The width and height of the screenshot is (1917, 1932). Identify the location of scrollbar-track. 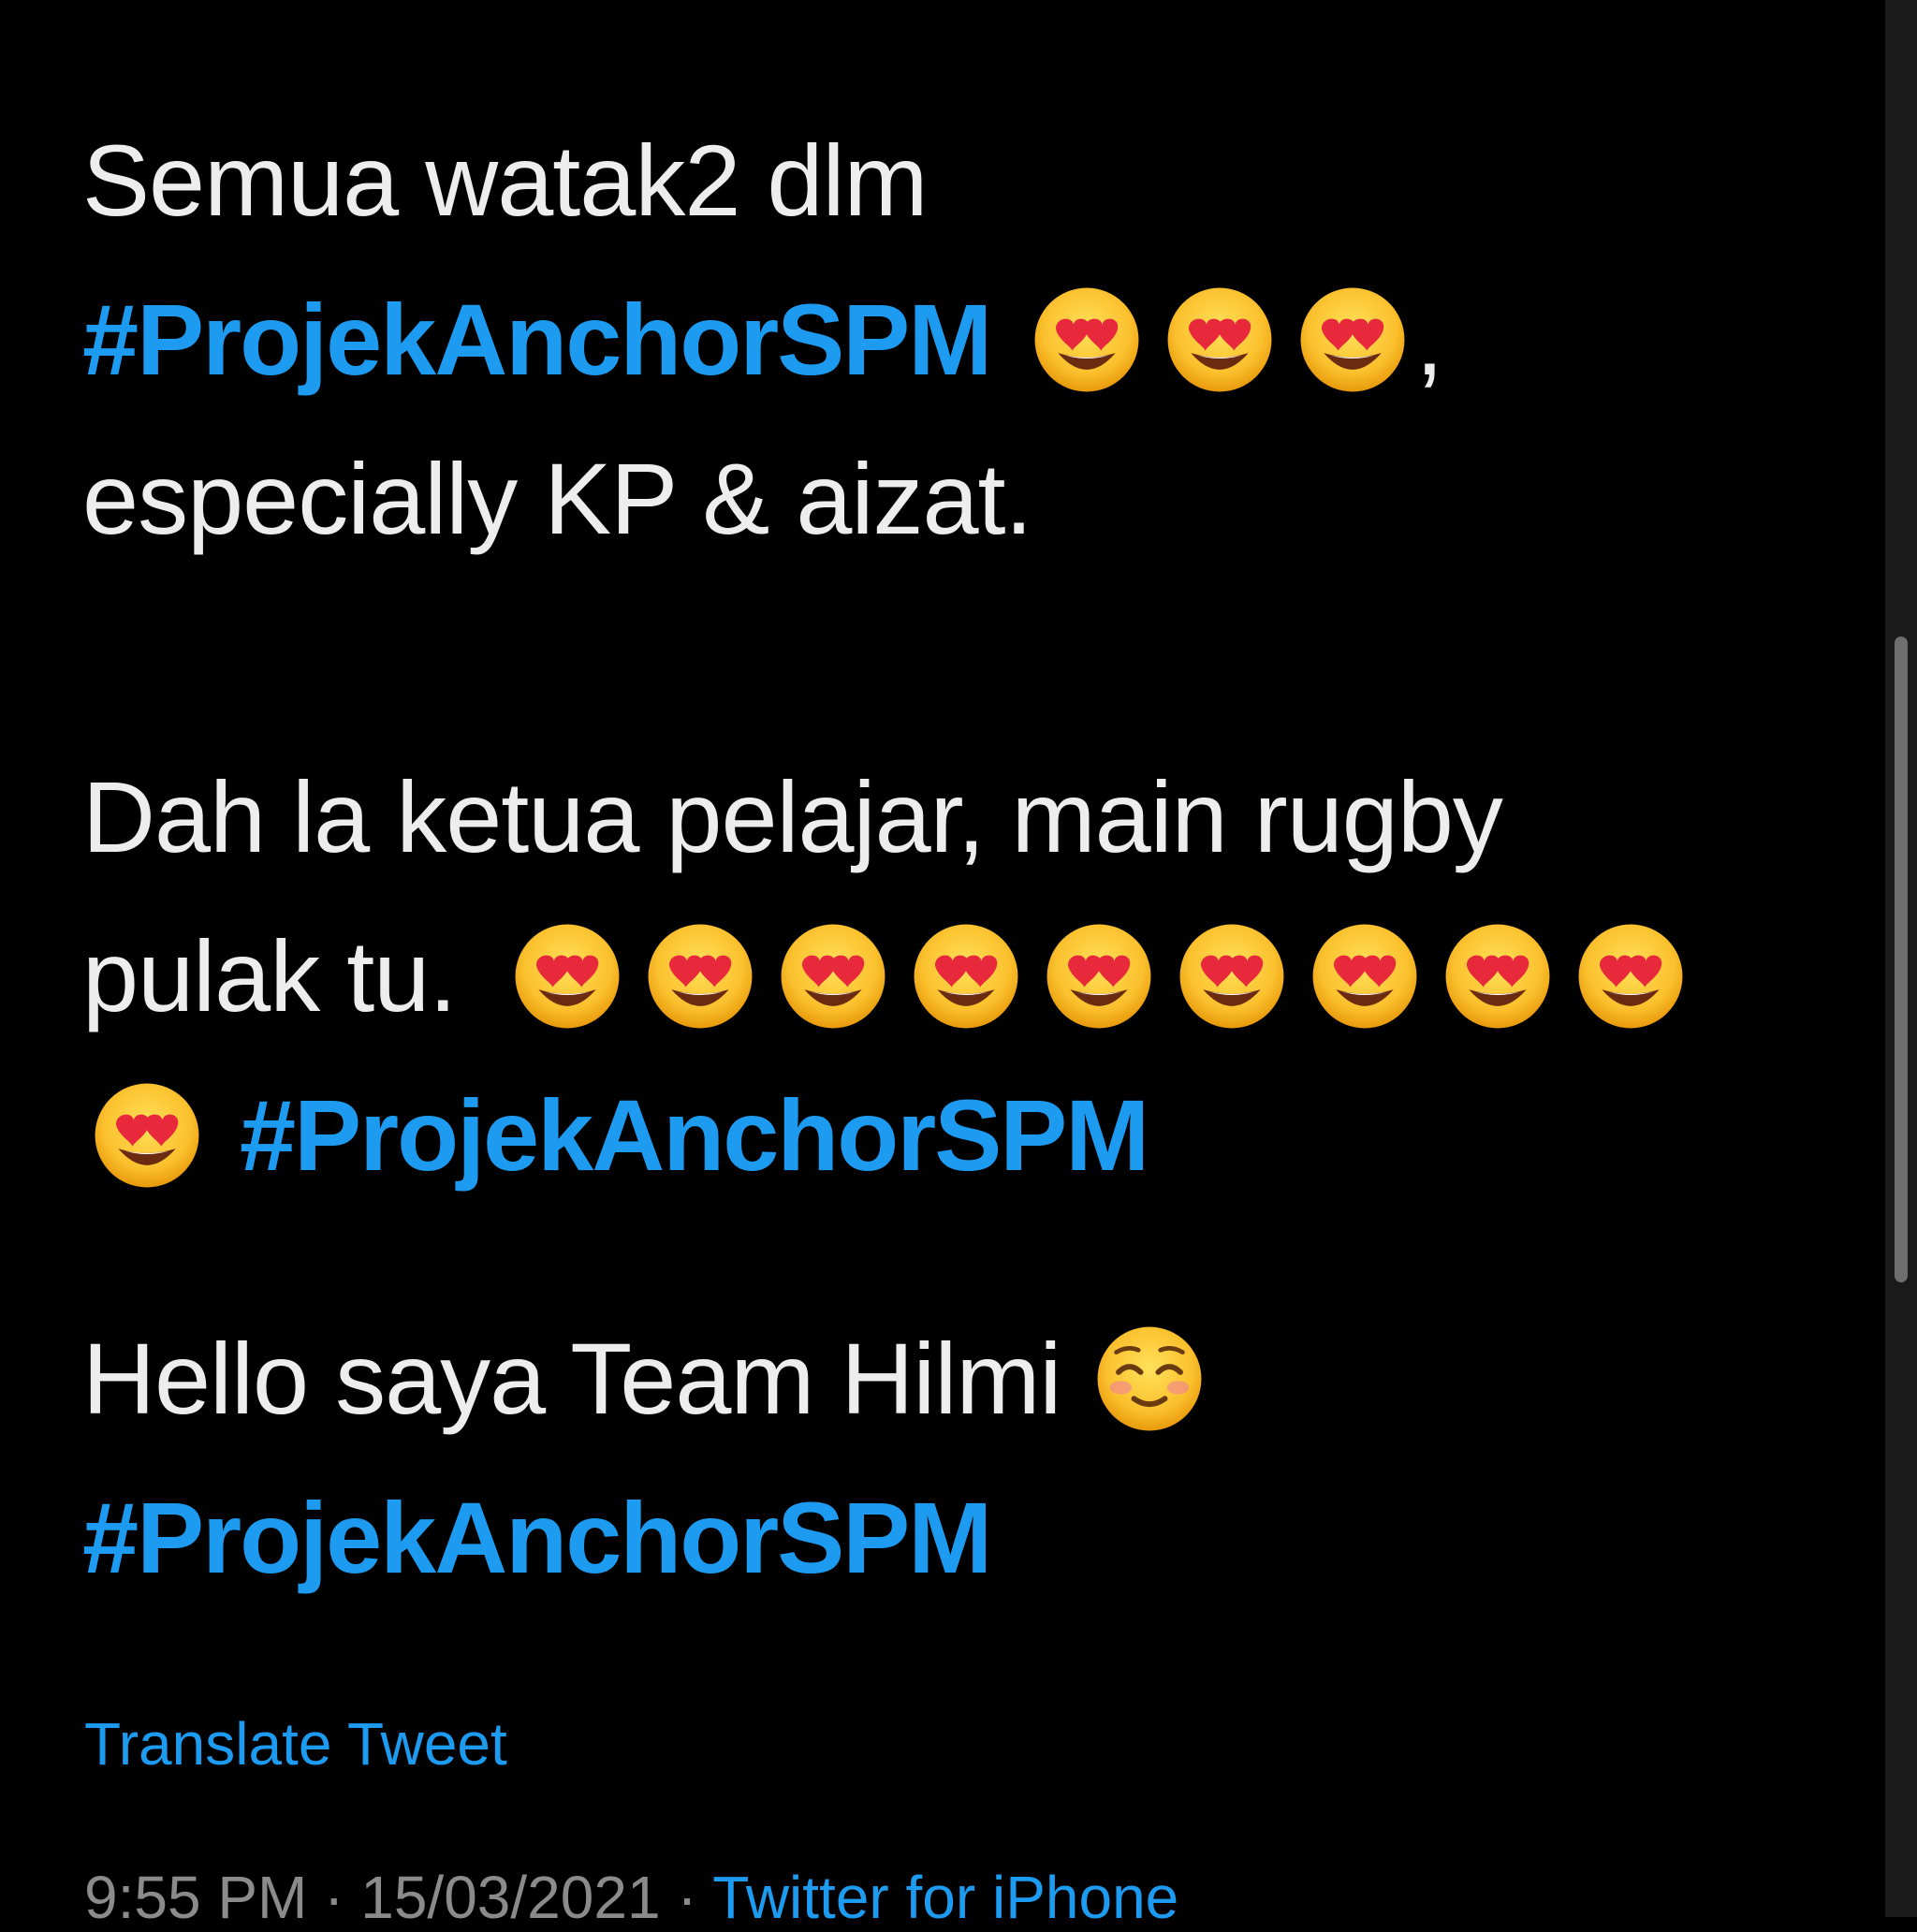
(1901, 958).